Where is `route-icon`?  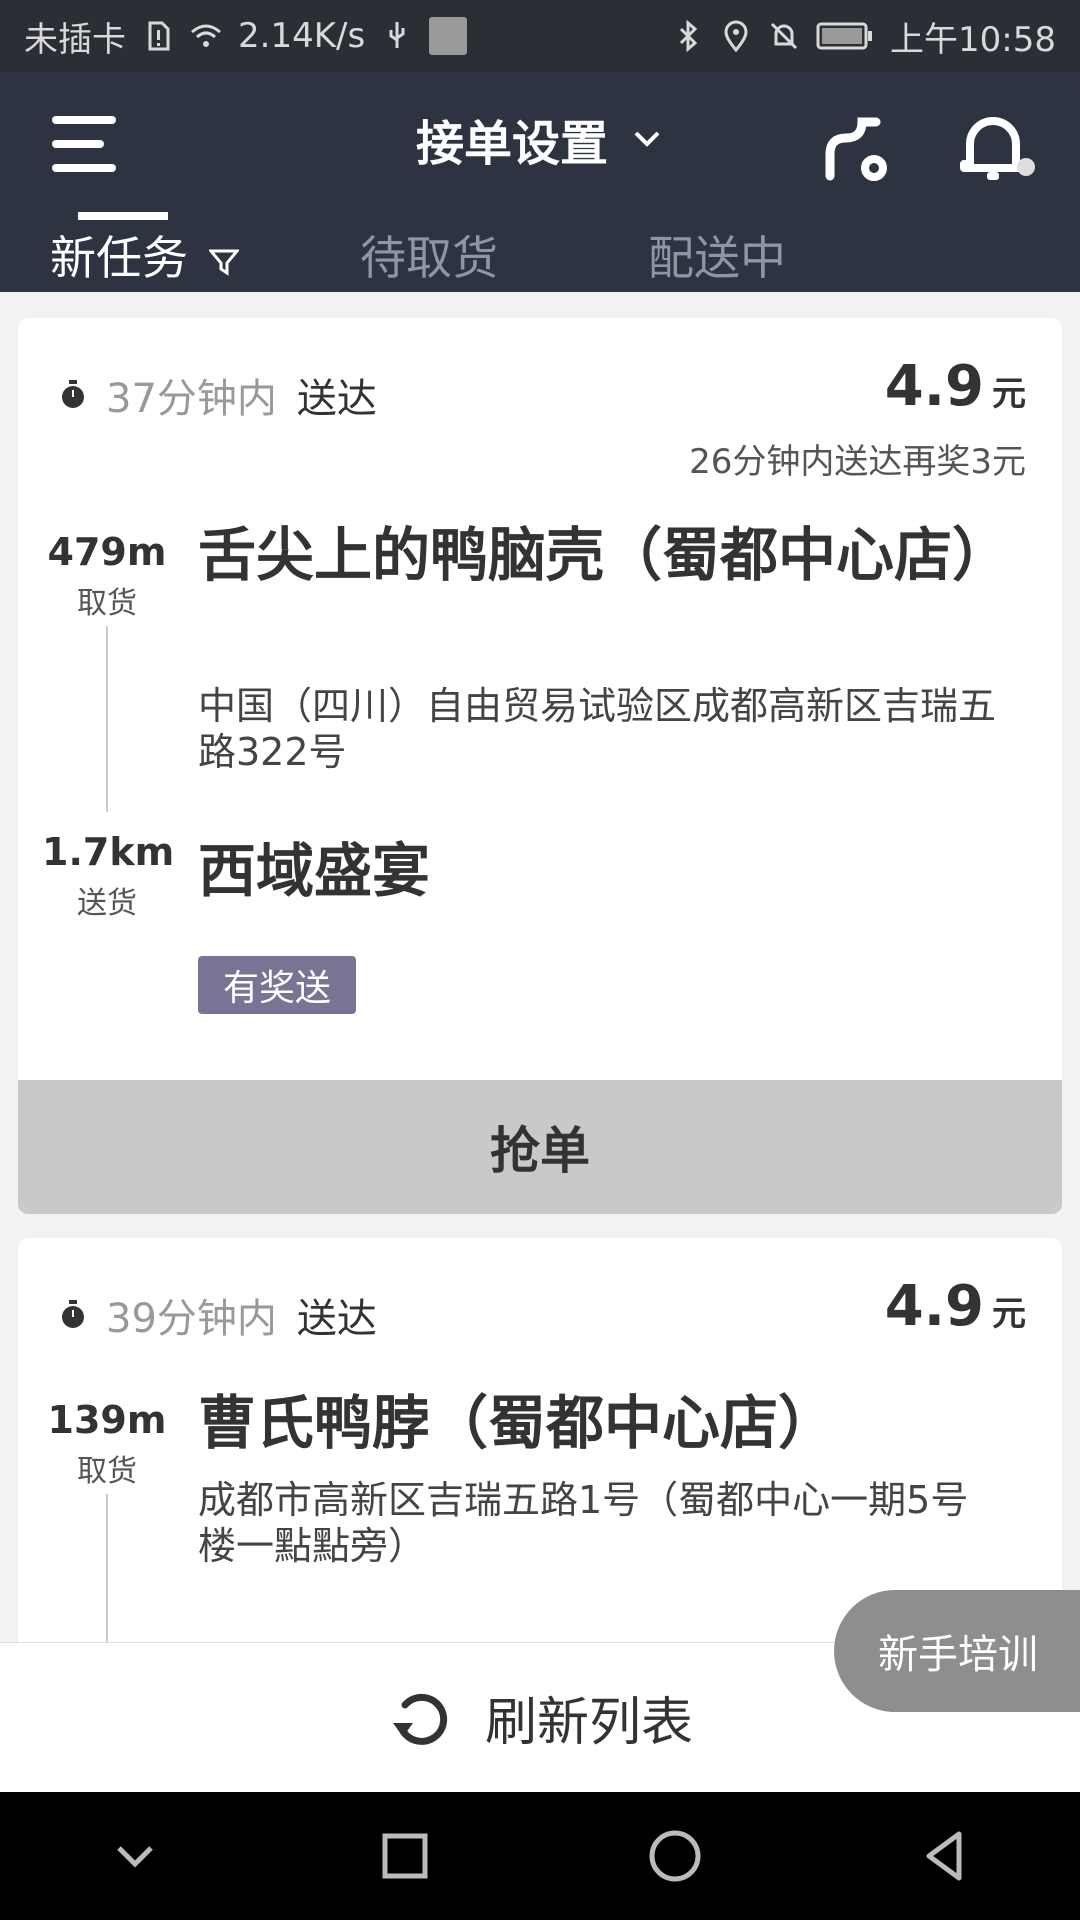 route-icon is located at coordinates (855, 149).